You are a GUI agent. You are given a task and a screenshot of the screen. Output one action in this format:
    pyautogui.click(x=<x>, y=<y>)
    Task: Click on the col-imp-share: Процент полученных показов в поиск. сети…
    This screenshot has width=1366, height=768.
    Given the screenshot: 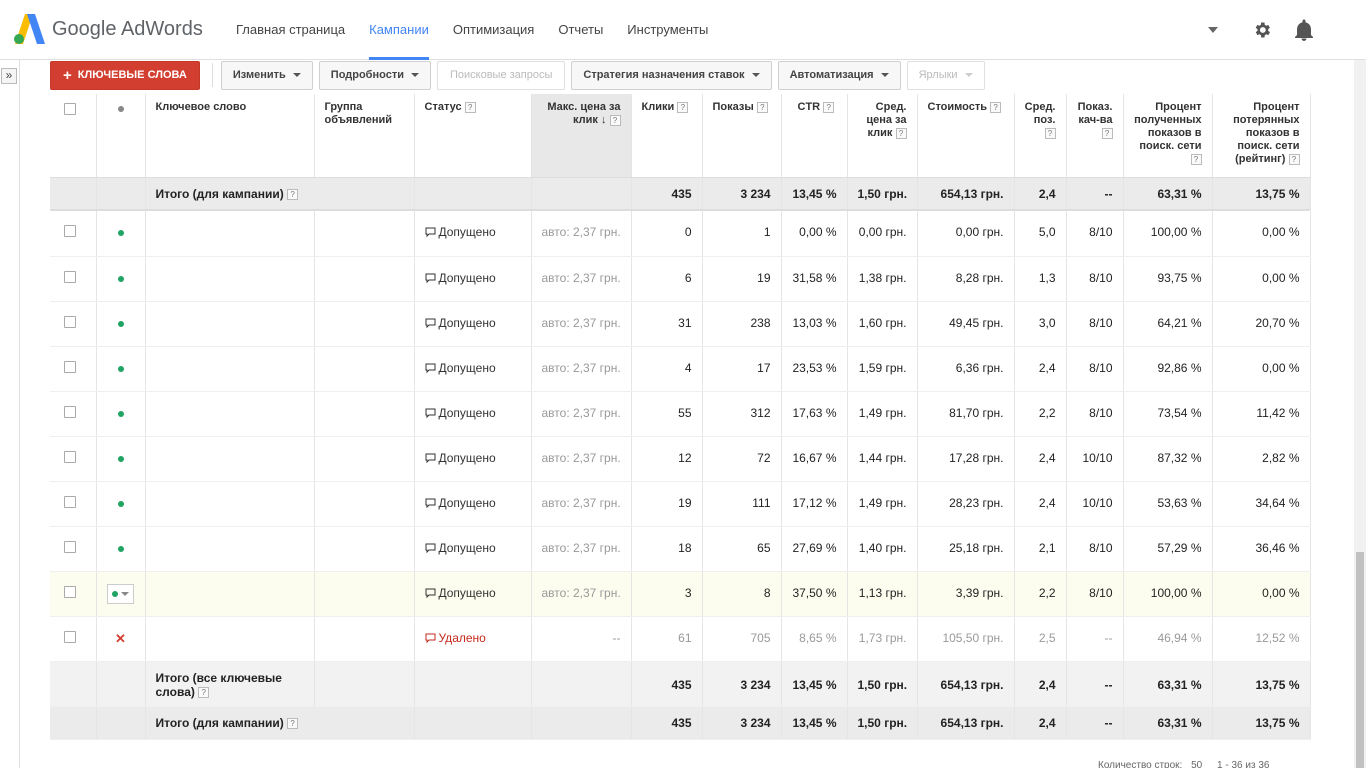 What is the action you would take?
    pyautogui.click(x=1168, y=136)
    